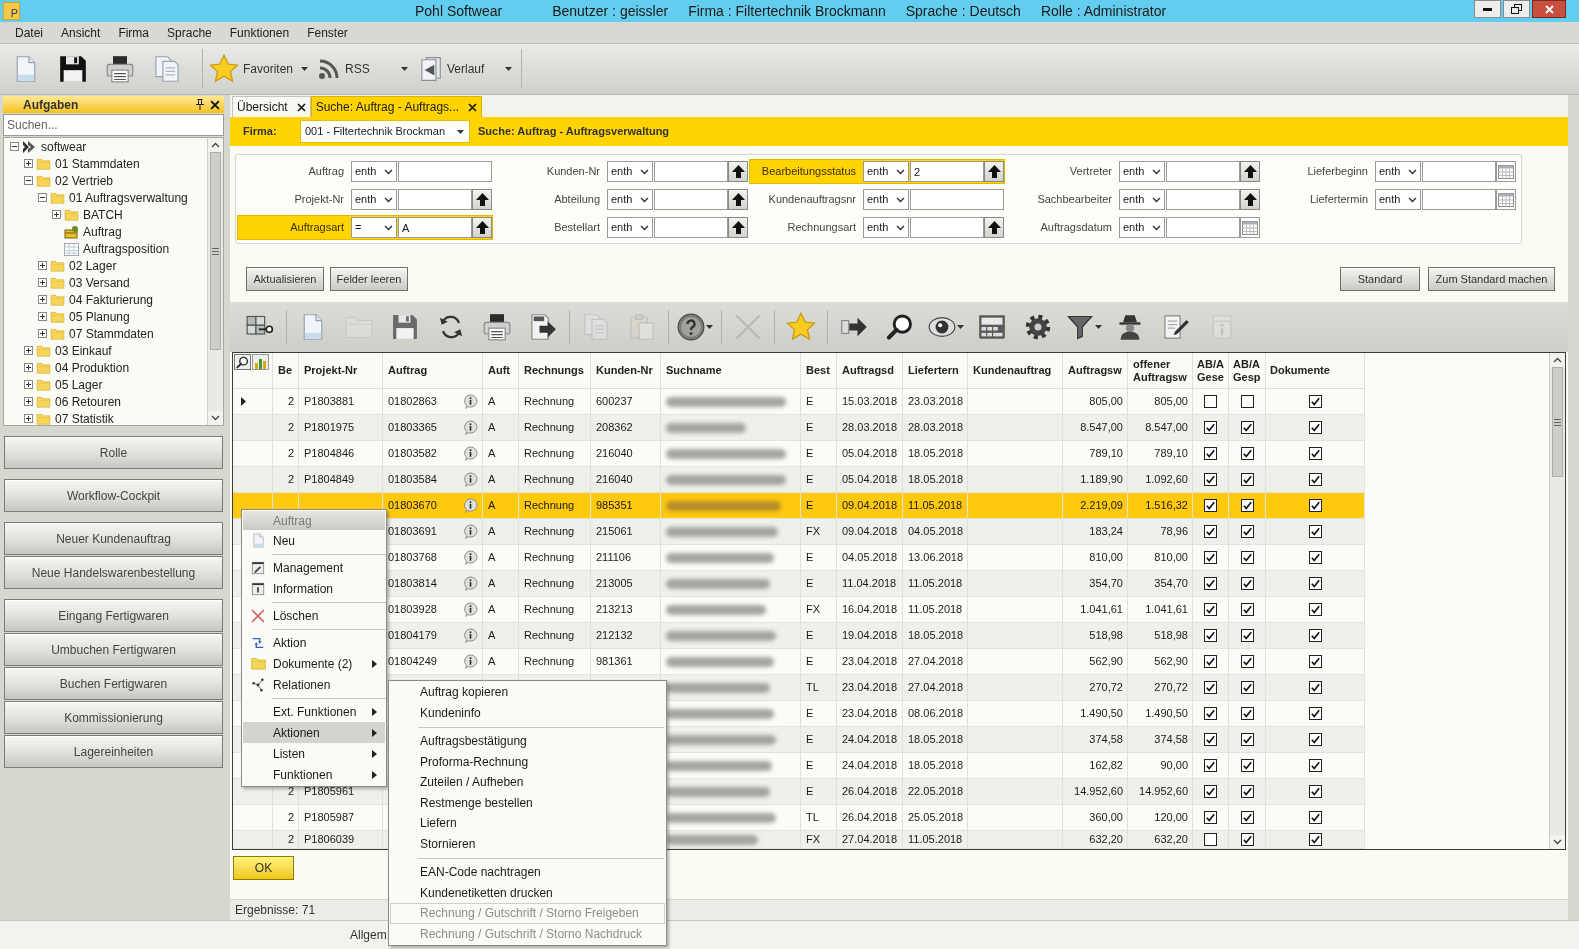 The height and width of the screenshot is (949, 1579). I want to click on scroll-up-button, so click(215, 145).